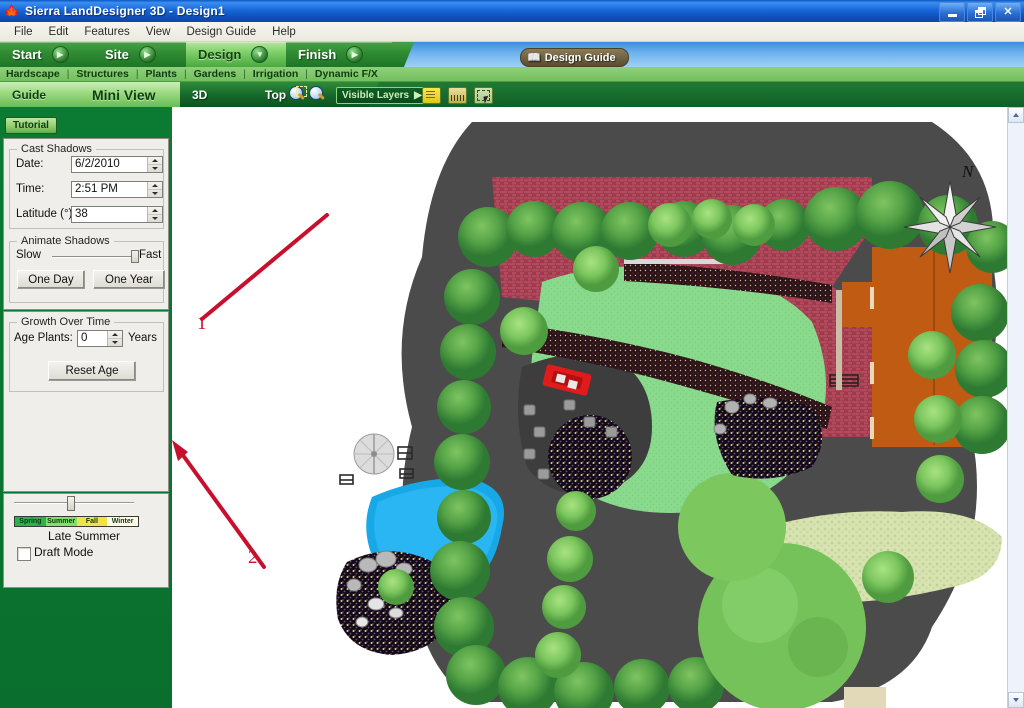  What do you see at coordinates (253, 557) in the screenshot?
I see `annotation-number-2: 2` at bounding box center [253, 557].